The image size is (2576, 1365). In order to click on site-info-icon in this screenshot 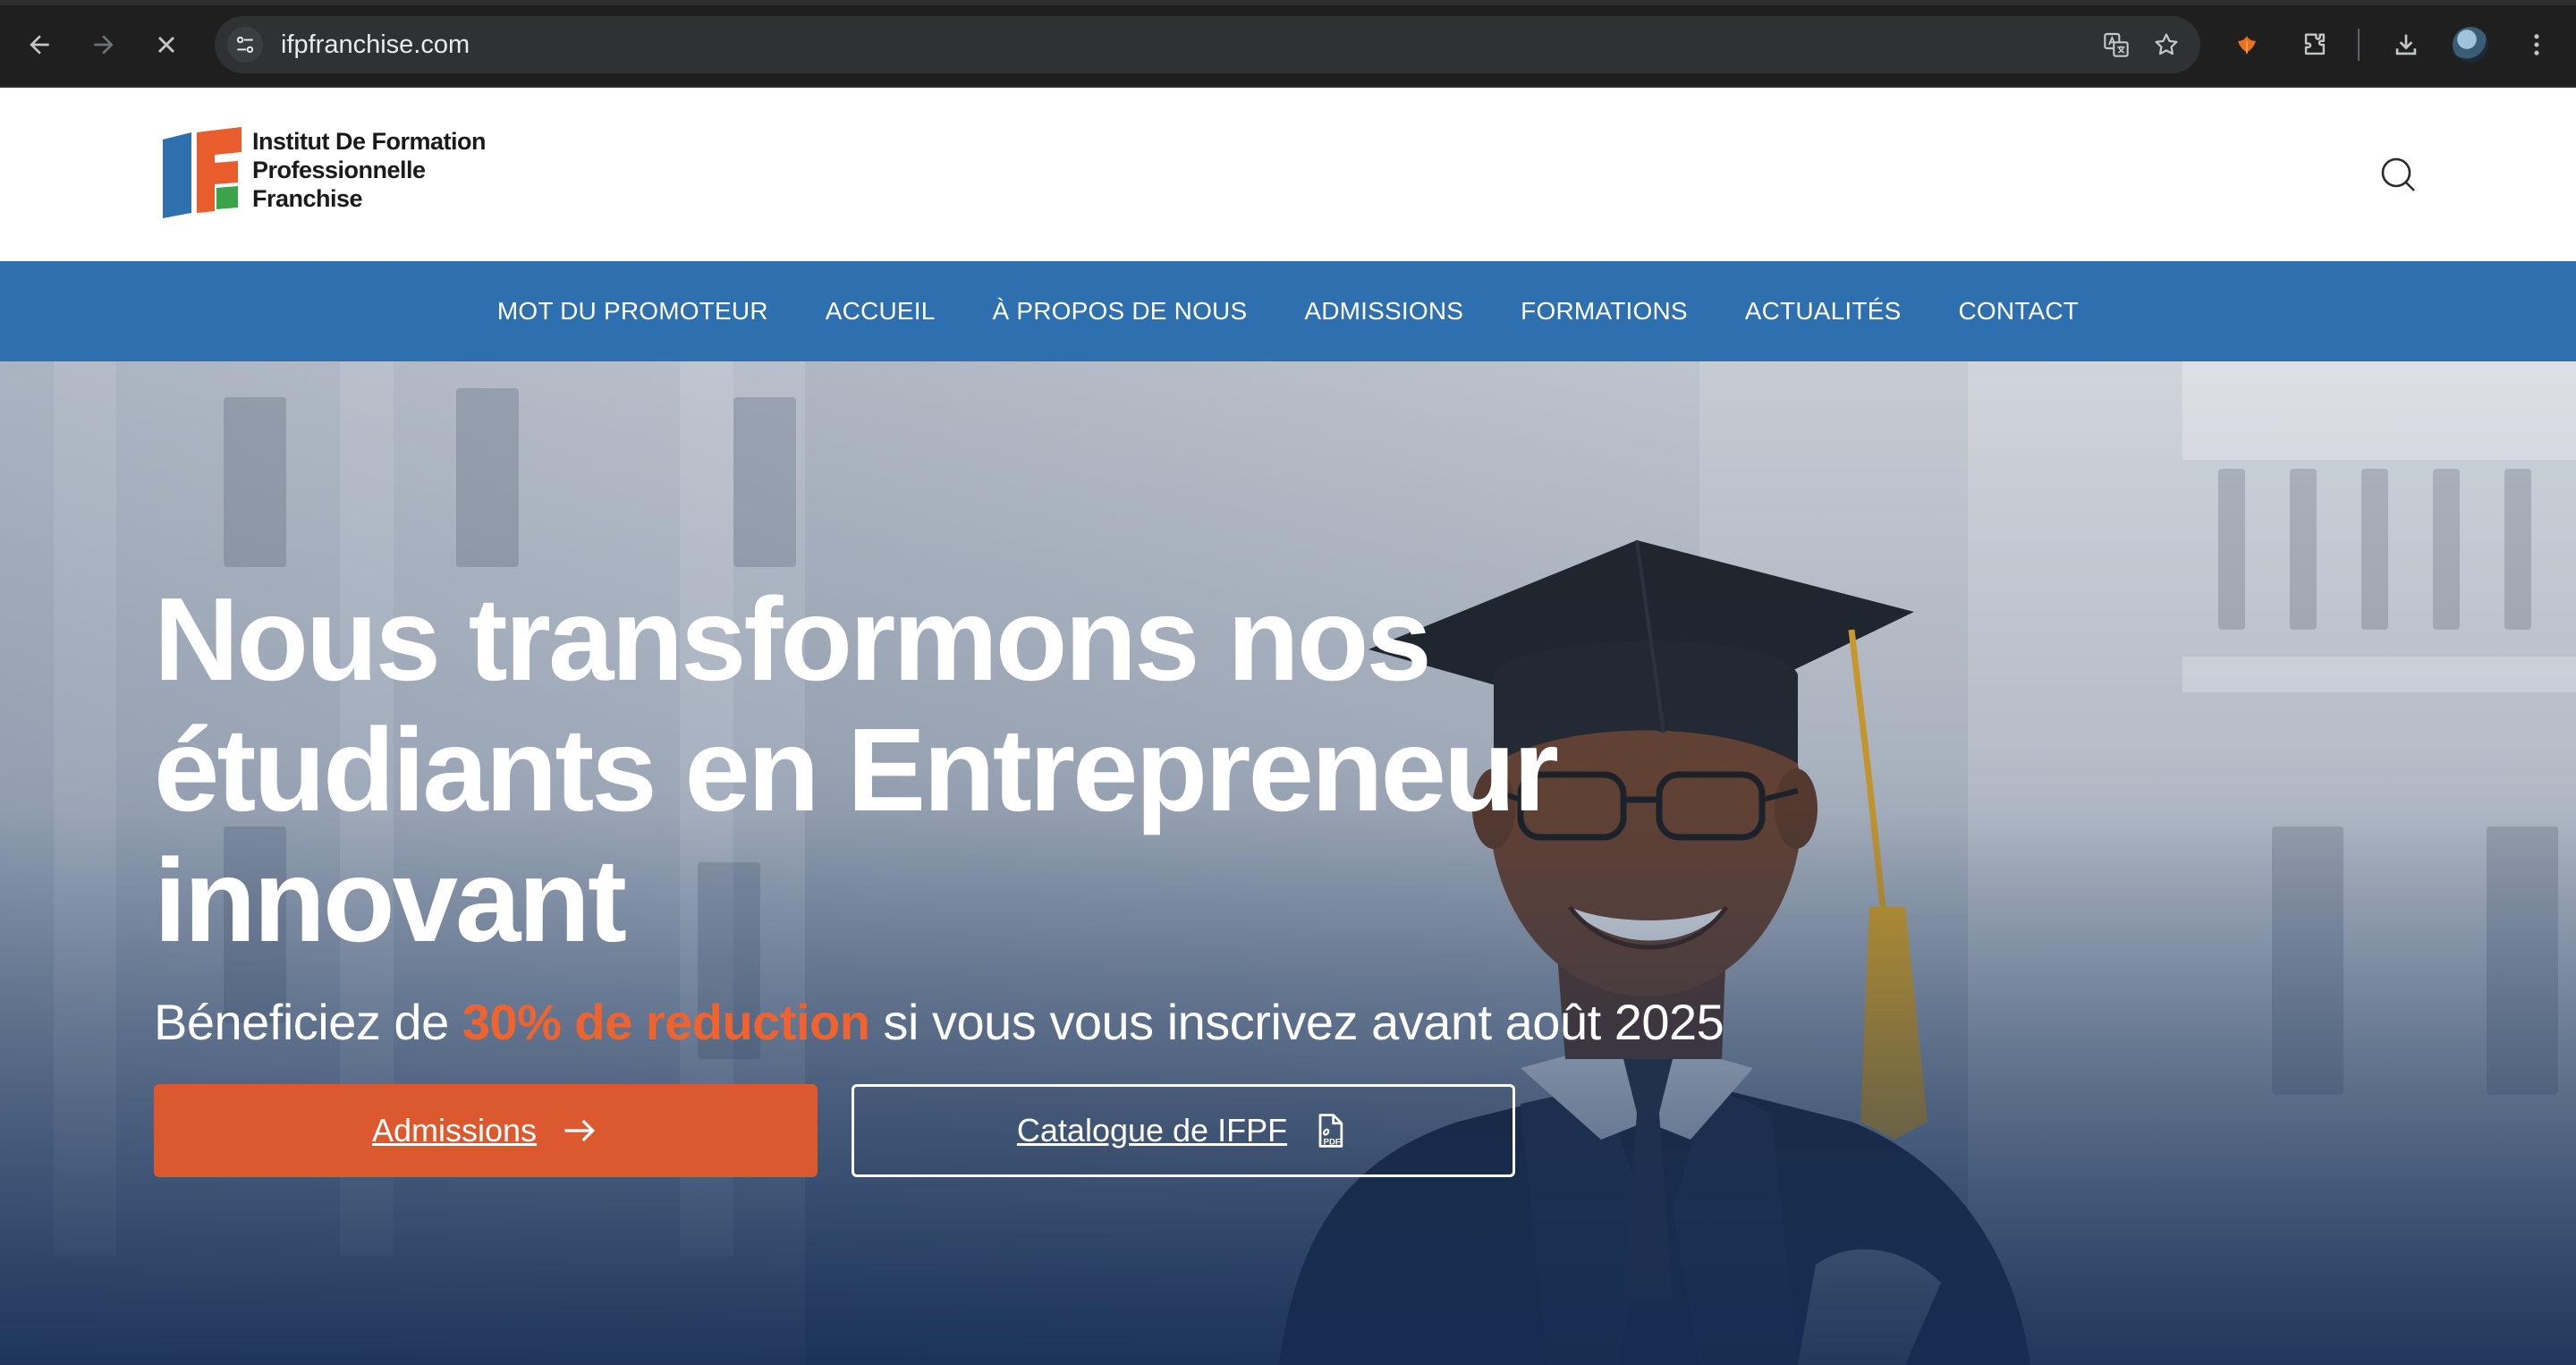, I will do `click(245, 45)`.